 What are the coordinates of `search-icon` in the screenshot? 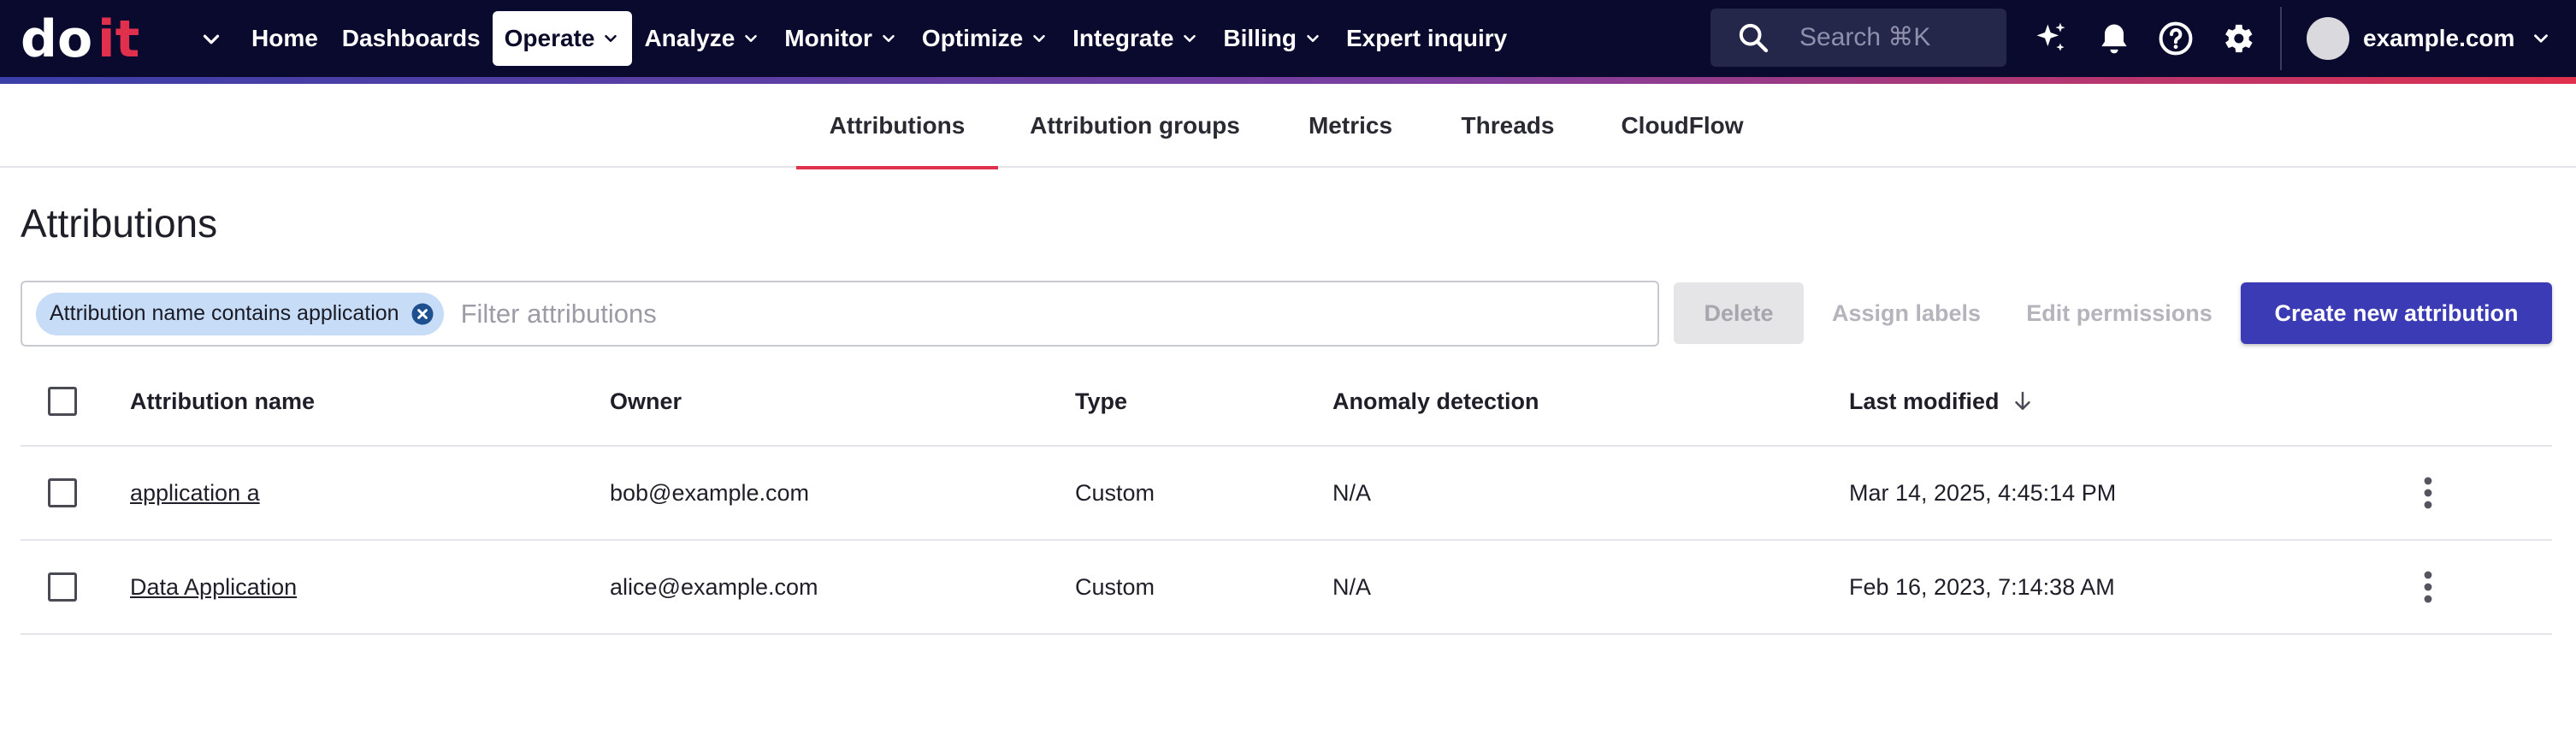 It's located at (1754, 38).